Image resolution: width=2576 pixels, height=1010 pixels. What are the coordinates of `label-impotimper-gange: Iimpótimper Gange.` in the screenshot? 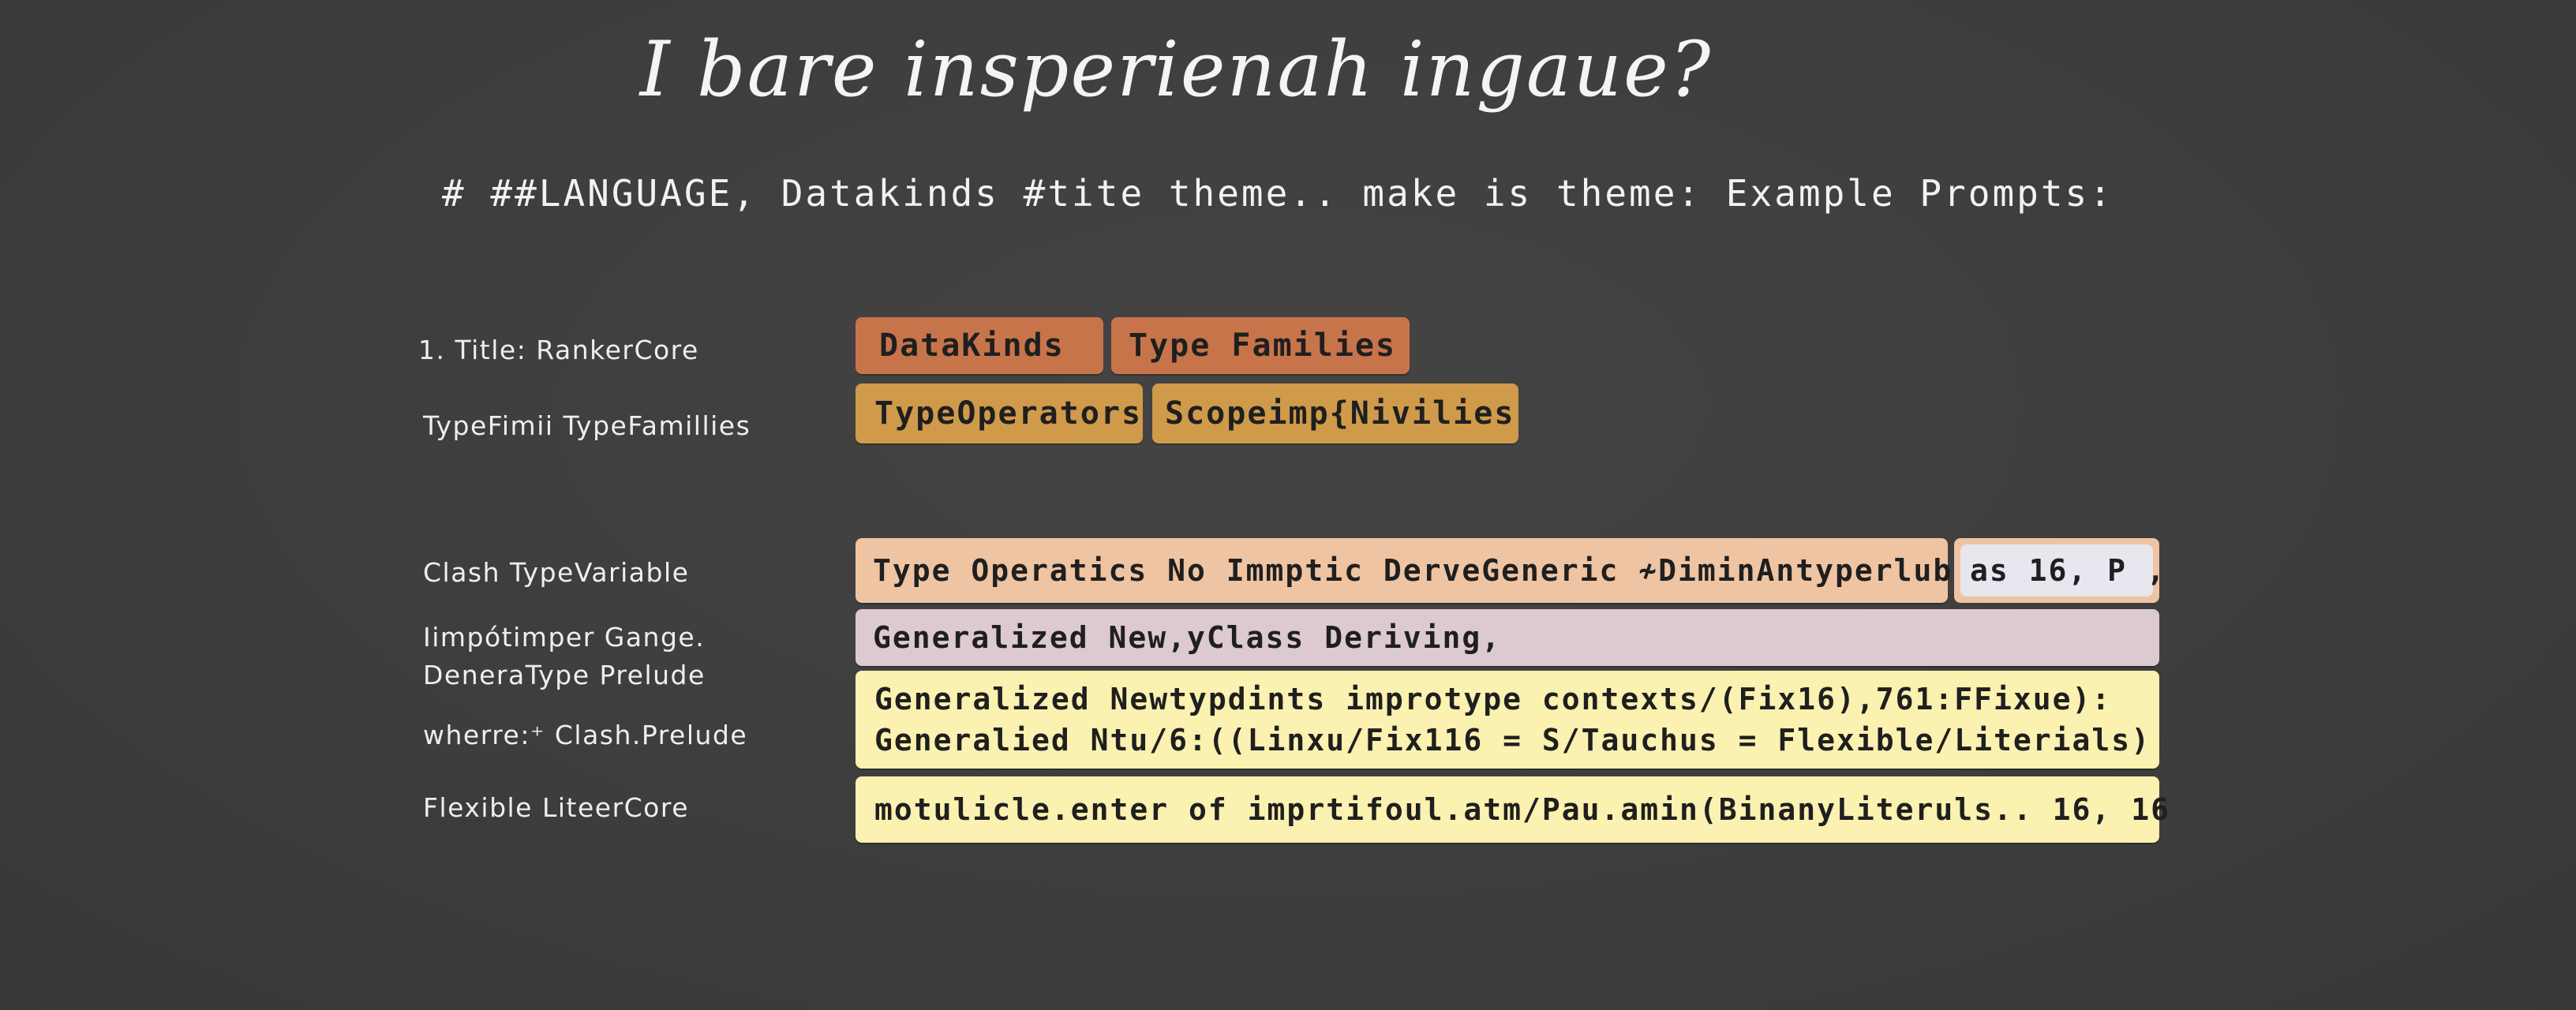 It's located at (564, 637).